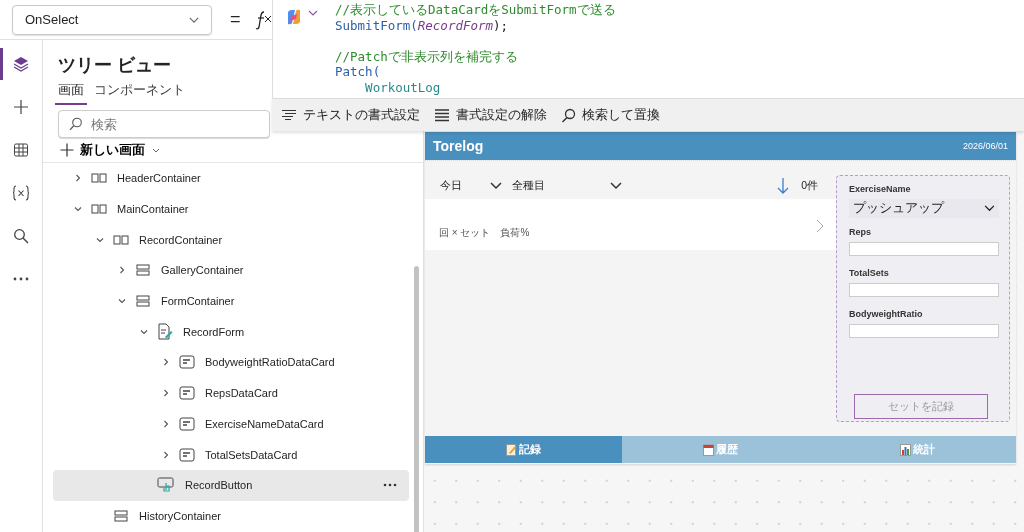 The height and width of the screenshot is (532, 1024). What do you see at coordinates (924, 208) in the screenshot?
I see `dropdown-field: プッシュアップ` at bounding box center [924, 208].